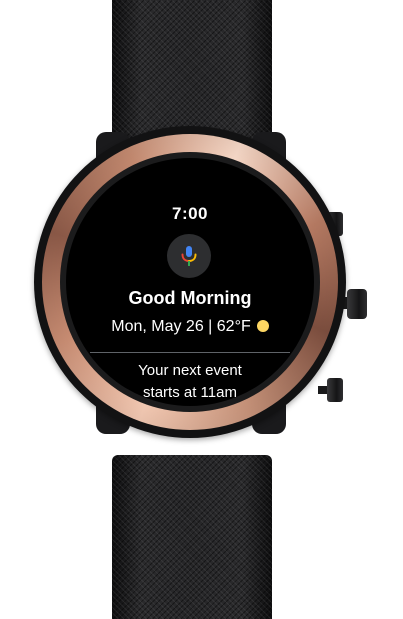 The height and width of the screenshot is (619, 403). I want to click on mic-icon, so click(189, 256).